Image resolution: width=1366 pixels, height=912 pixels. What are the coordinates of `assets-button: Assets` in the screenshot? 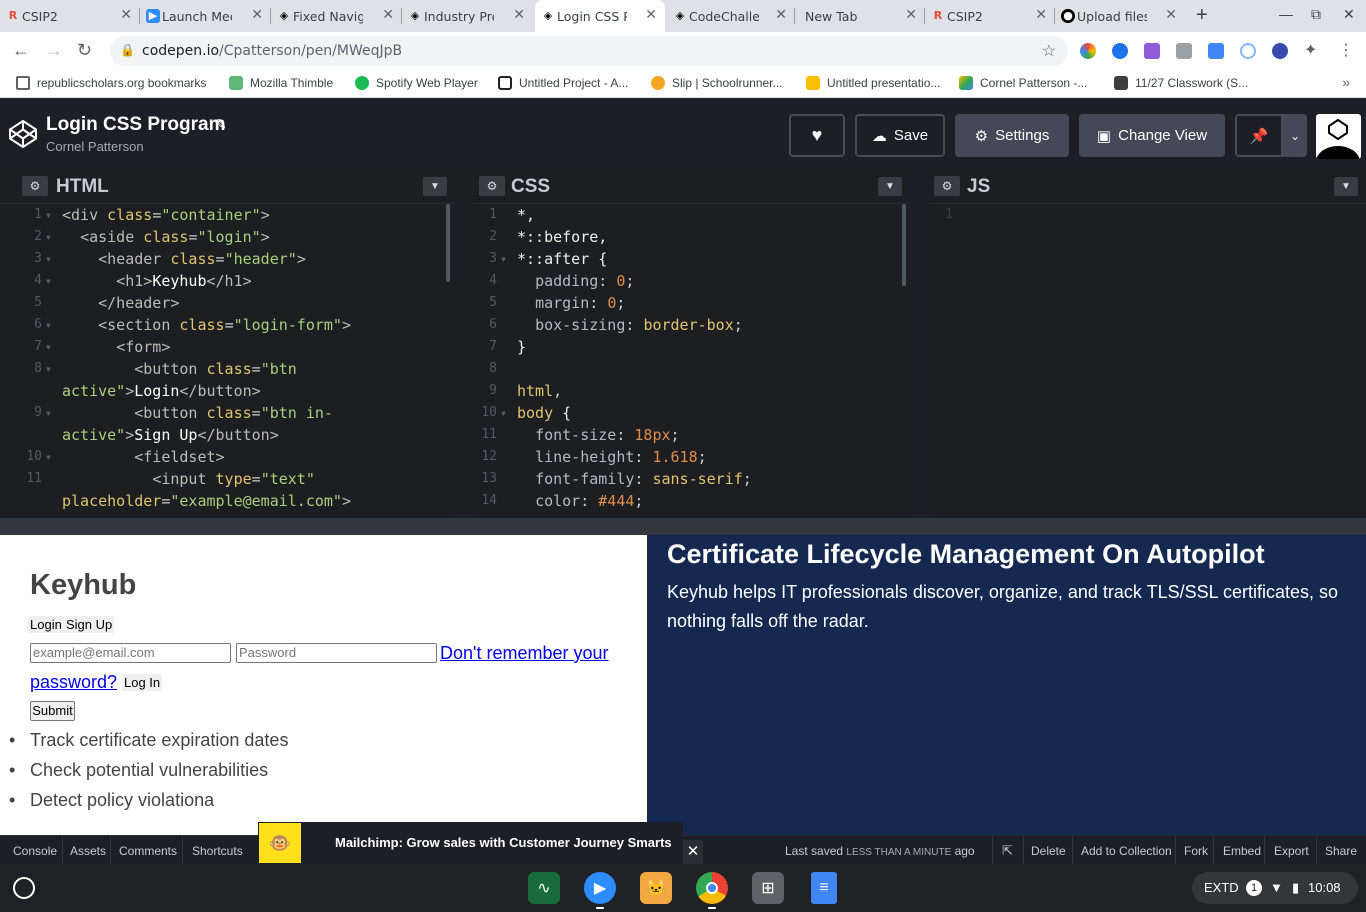 It's located at (88, 851).